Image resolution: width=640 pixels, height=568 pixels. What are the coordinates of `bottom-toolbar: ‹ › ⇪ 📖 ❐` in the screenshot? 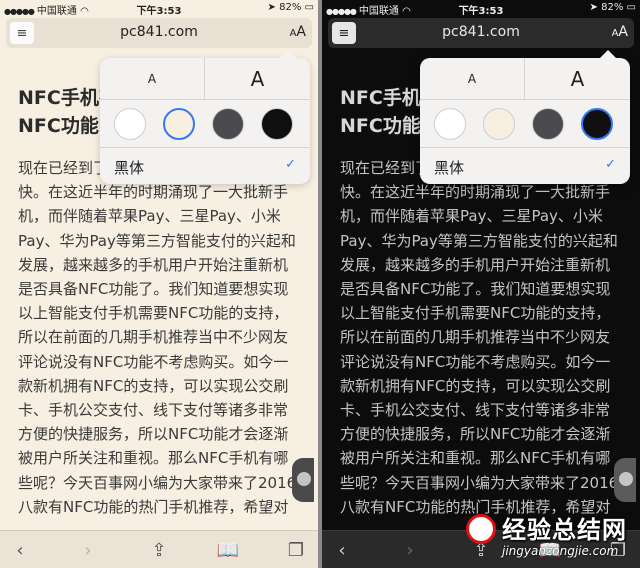 It's located at (159, 549).